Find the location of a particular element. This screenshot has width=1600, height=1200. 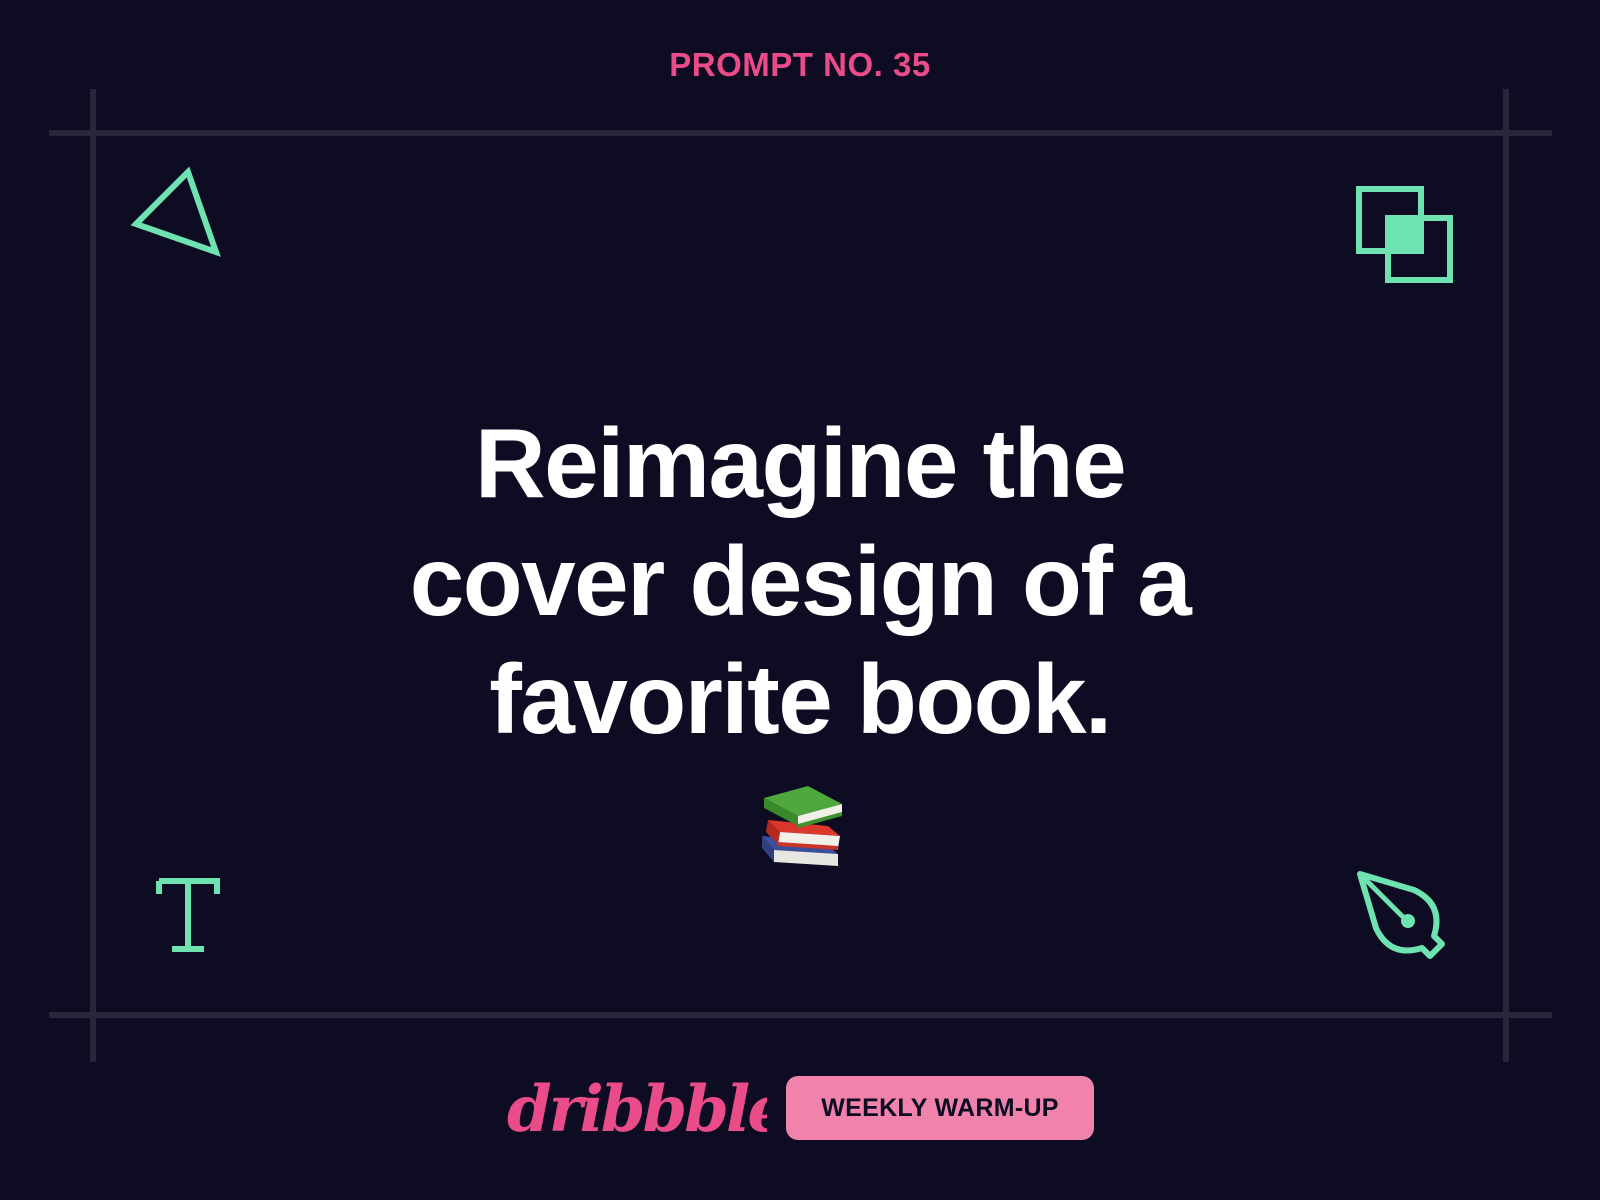

frame-top-line is located at coordinates (800, 133).